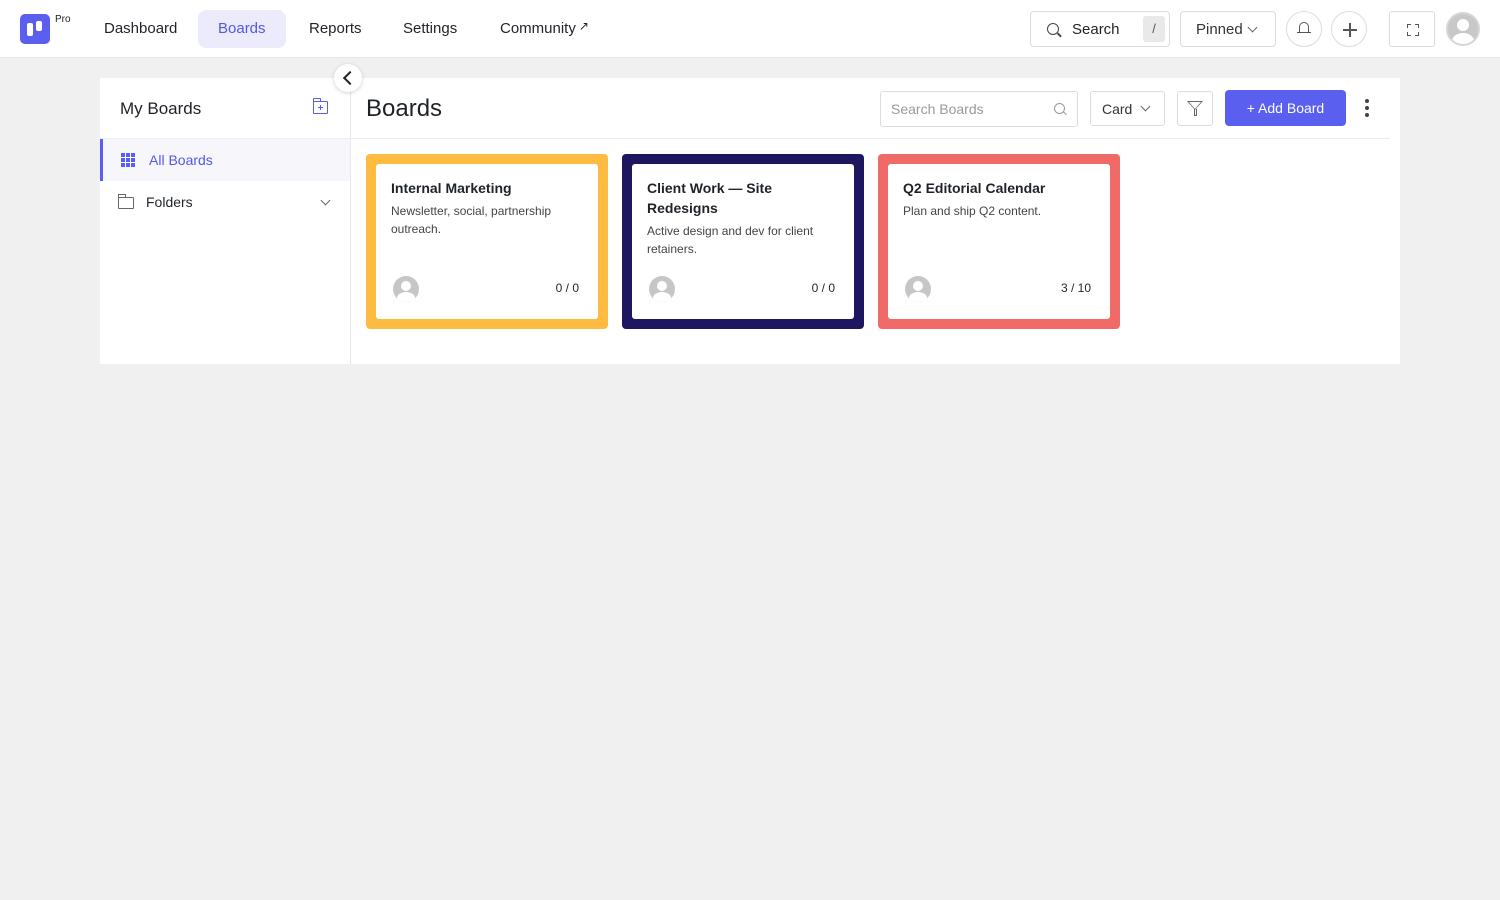 Image resolution: width=1500 pixels, height=900 pixels. I want to click on board-name: Client Work — Site Redesigns, so click(709, 198).